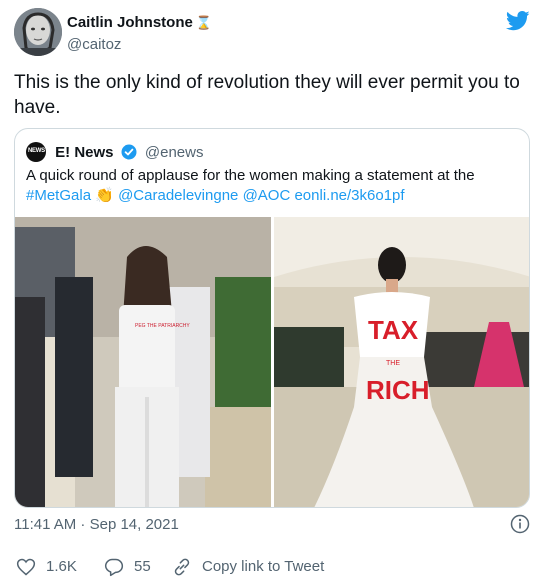  I want to click on dress-text-left: PEG THE PATRIARCHY, so click(162, 326).